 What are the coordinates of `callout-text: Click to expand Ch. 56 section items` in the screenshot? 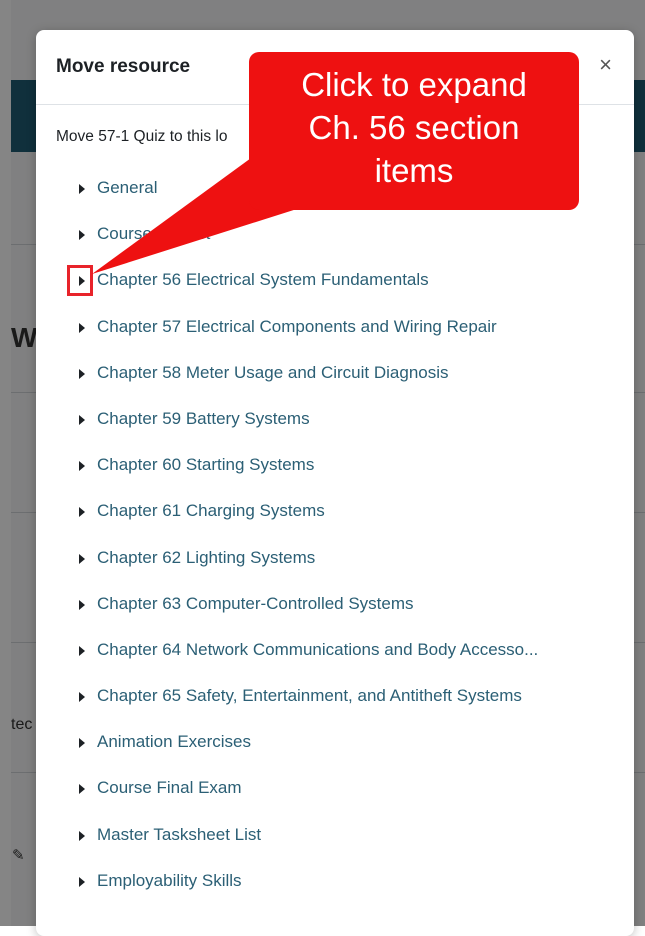 It's located at (414, 127).